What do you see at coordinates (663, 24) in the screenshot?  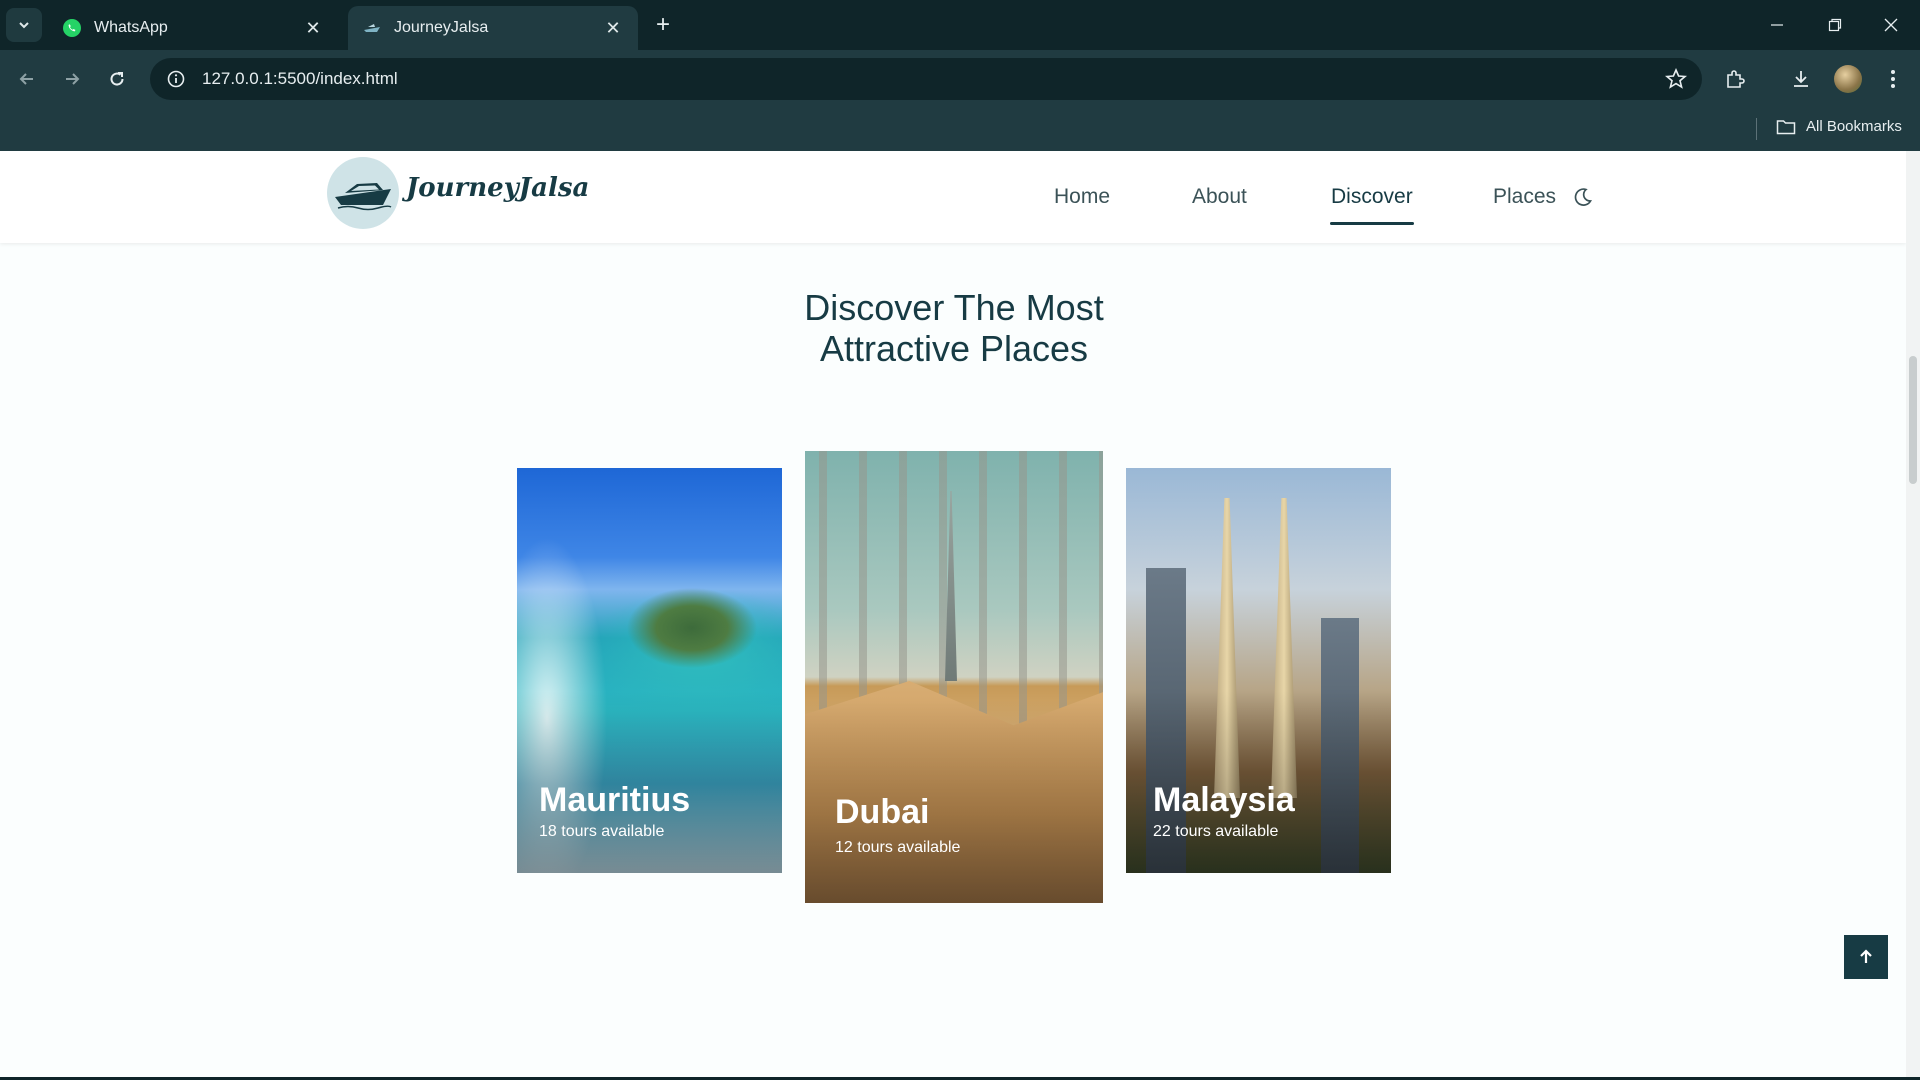 I see `new-tab-button: +` at bounding box center [663, 24].